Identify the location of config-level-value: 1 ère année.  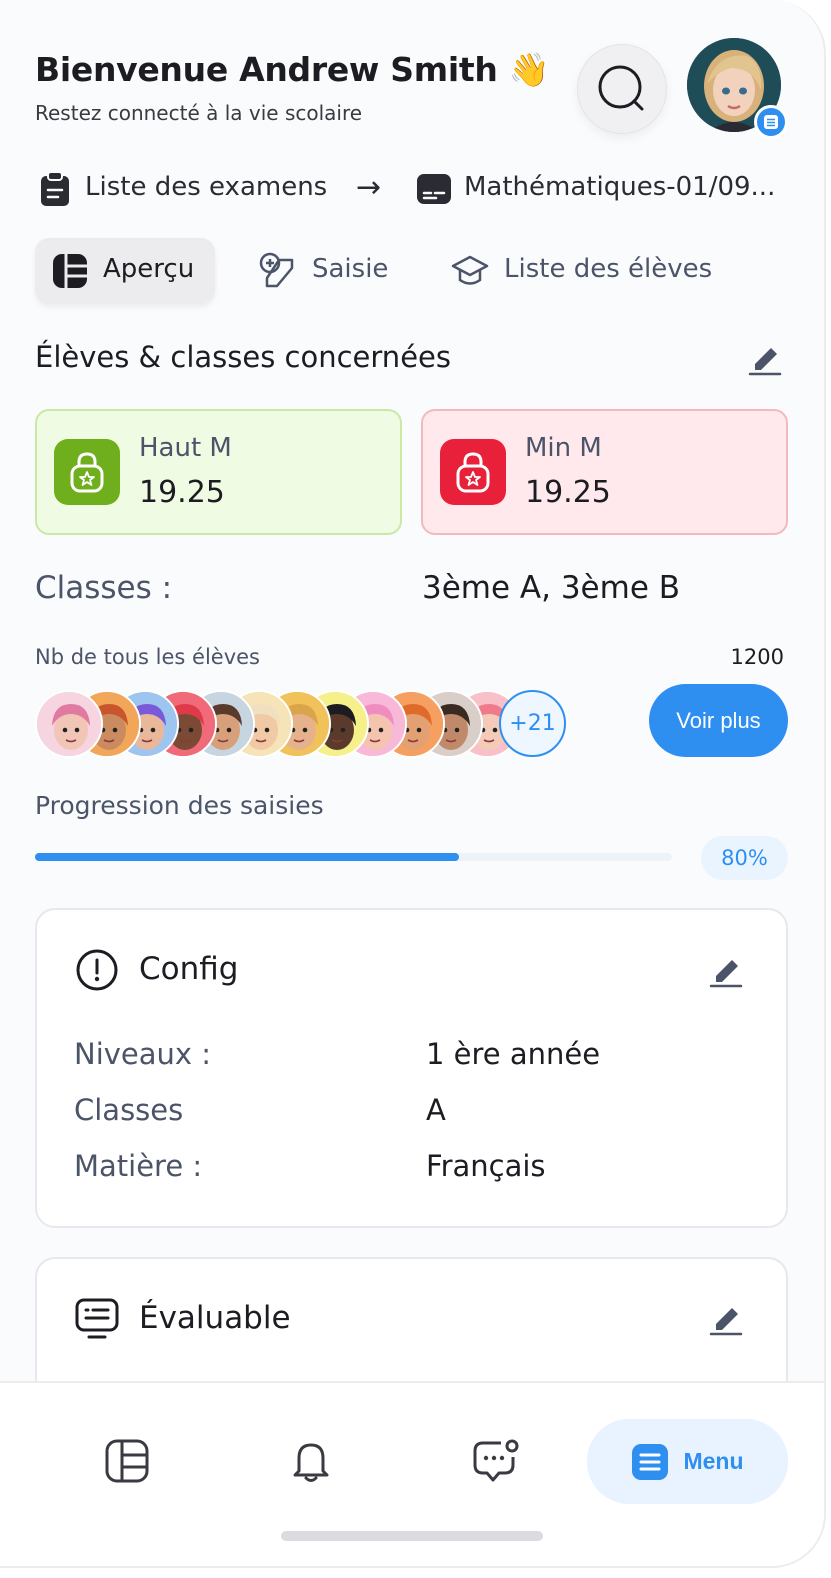
(513, 1054).